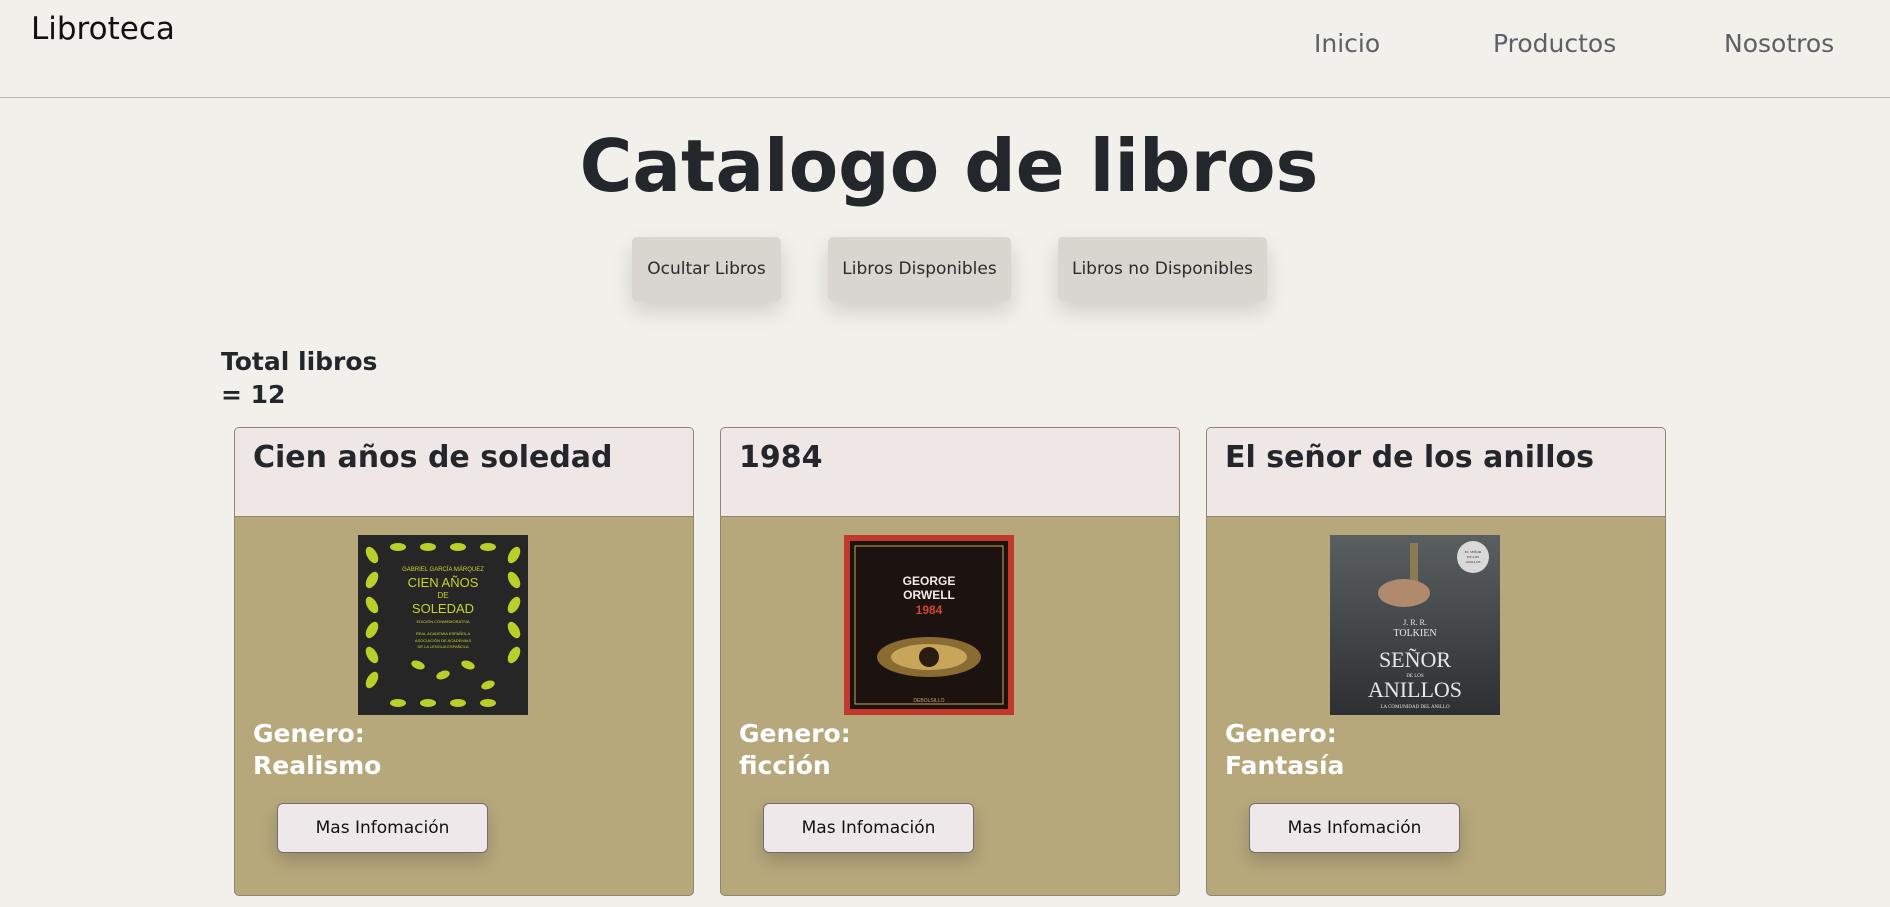 This screenshot has height=907, width=1890. What do you see at coordinates (442, 595) in the screenshot?
I see `cover-title-line2: DE` at bounding box center [442, 595].